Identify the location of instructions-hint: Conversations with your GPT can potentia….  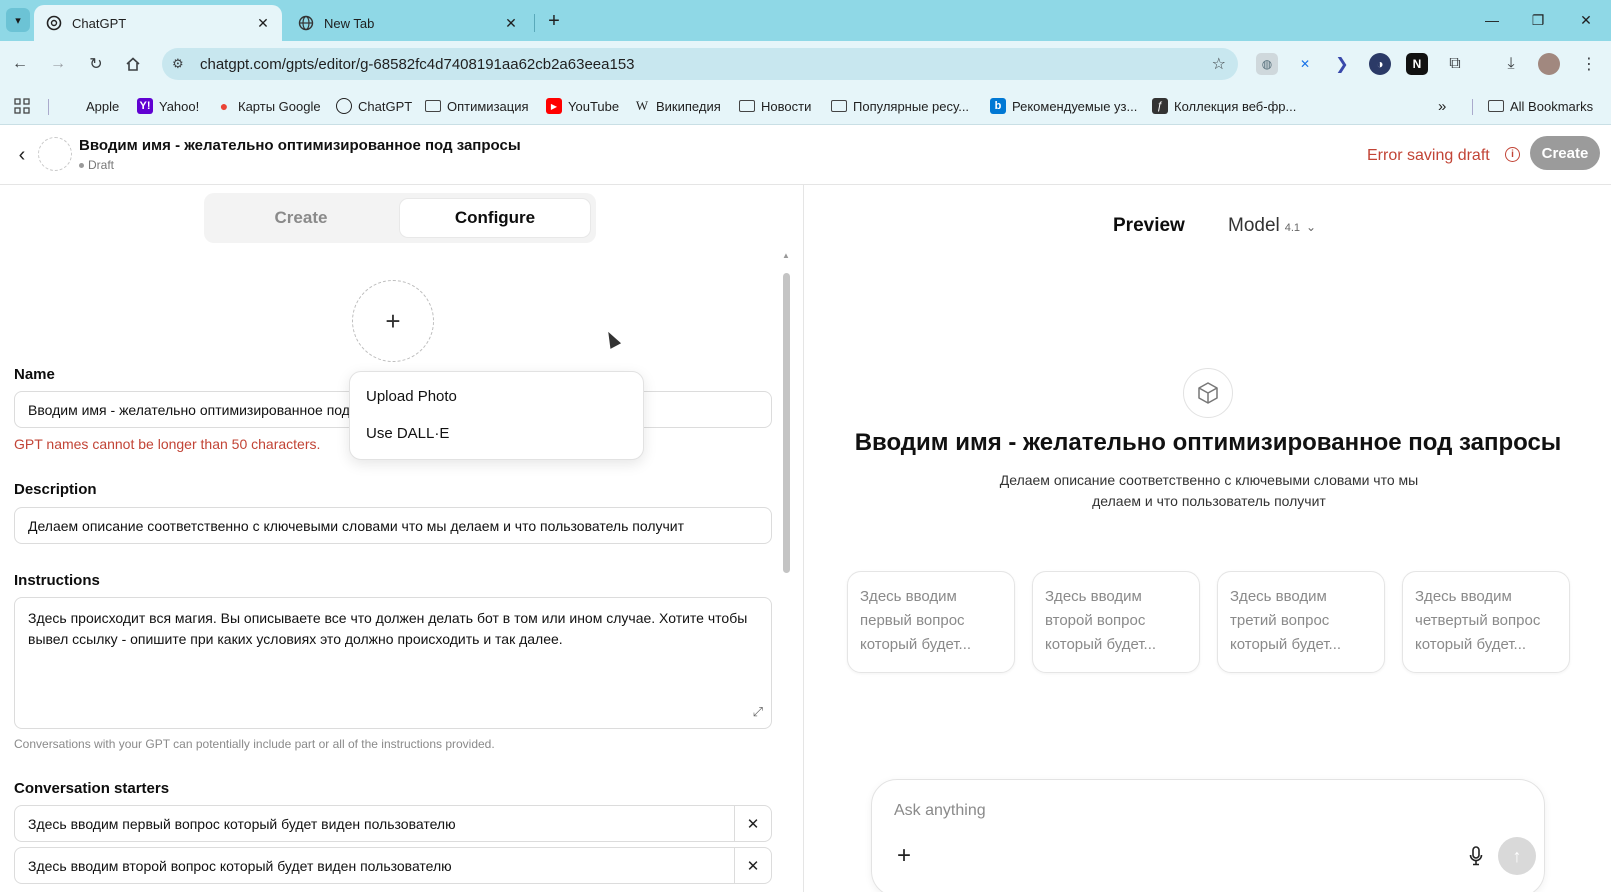
(254, 744).